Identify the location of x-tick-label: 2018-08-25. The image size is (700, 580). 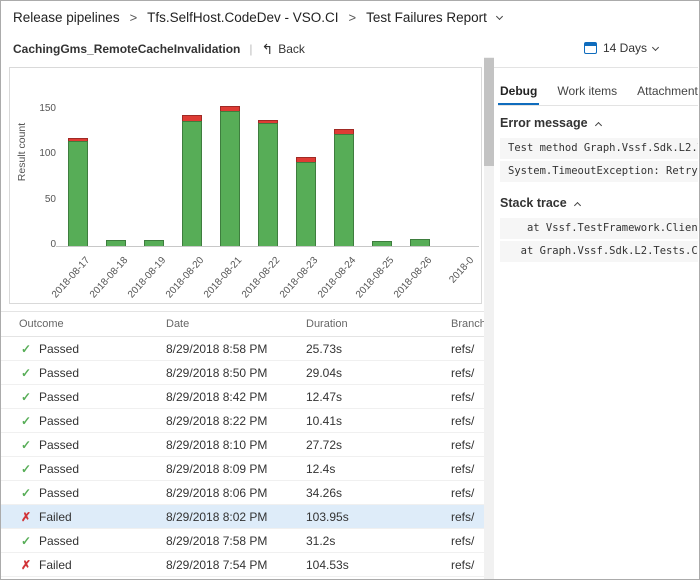
(375, 278).